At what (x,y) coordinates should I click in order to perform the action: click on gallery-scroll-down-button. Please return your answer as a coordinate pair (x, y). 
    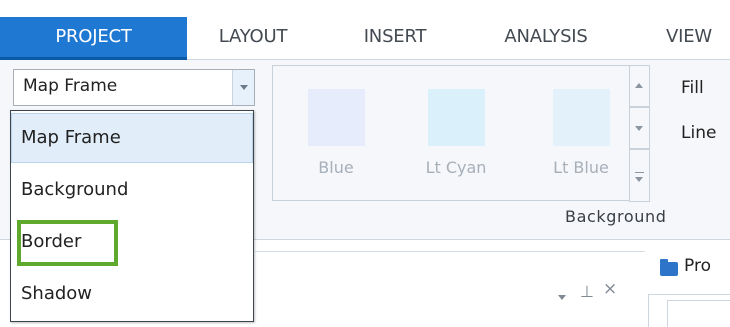
    Looking at the image, I should click on (639, 128).